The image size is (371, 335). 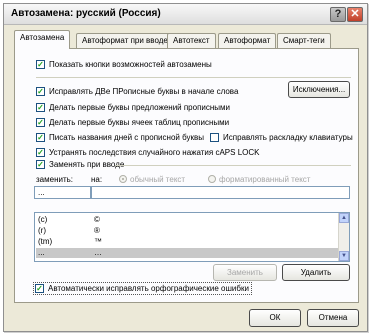 I want to click on fix-keyboard-layout-option: Исправлять раскладку клавиатуры, so click(x=281, y=137).